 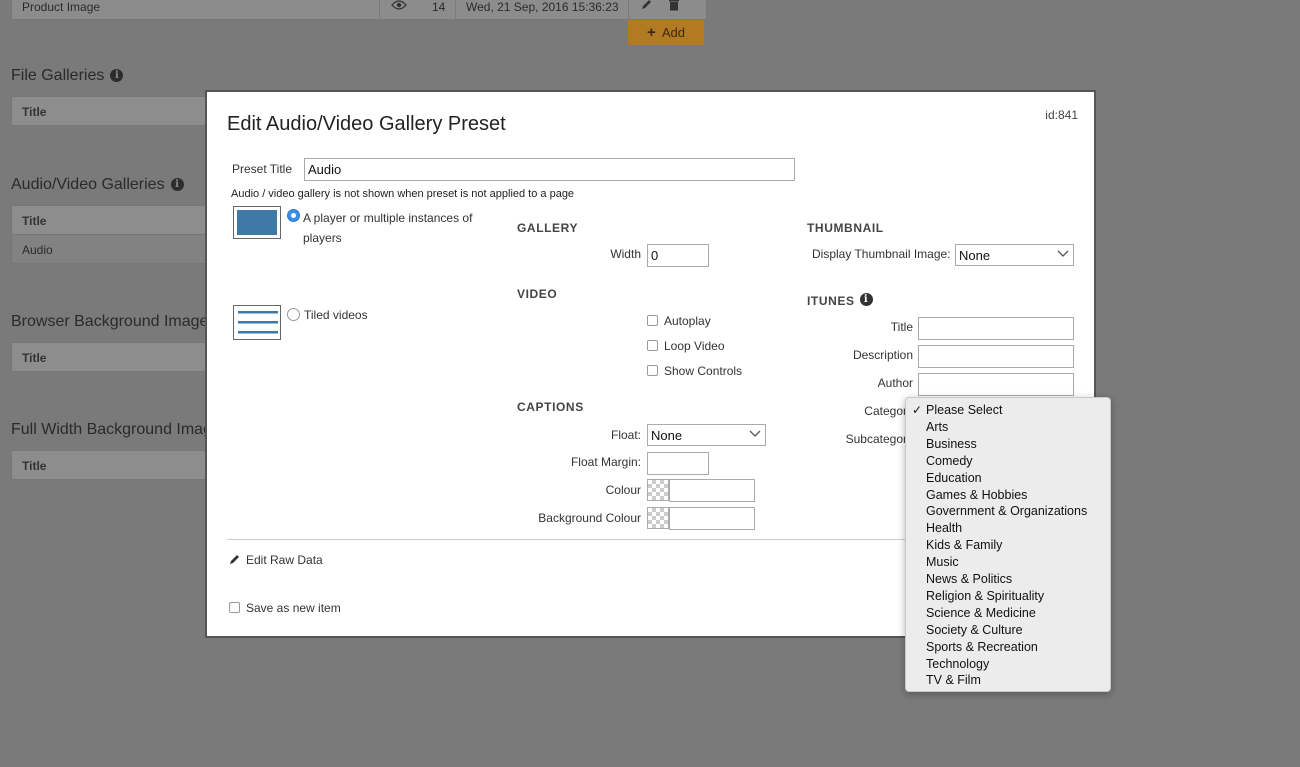 I want to click on colour-swatch, so click(x=658, y=490).